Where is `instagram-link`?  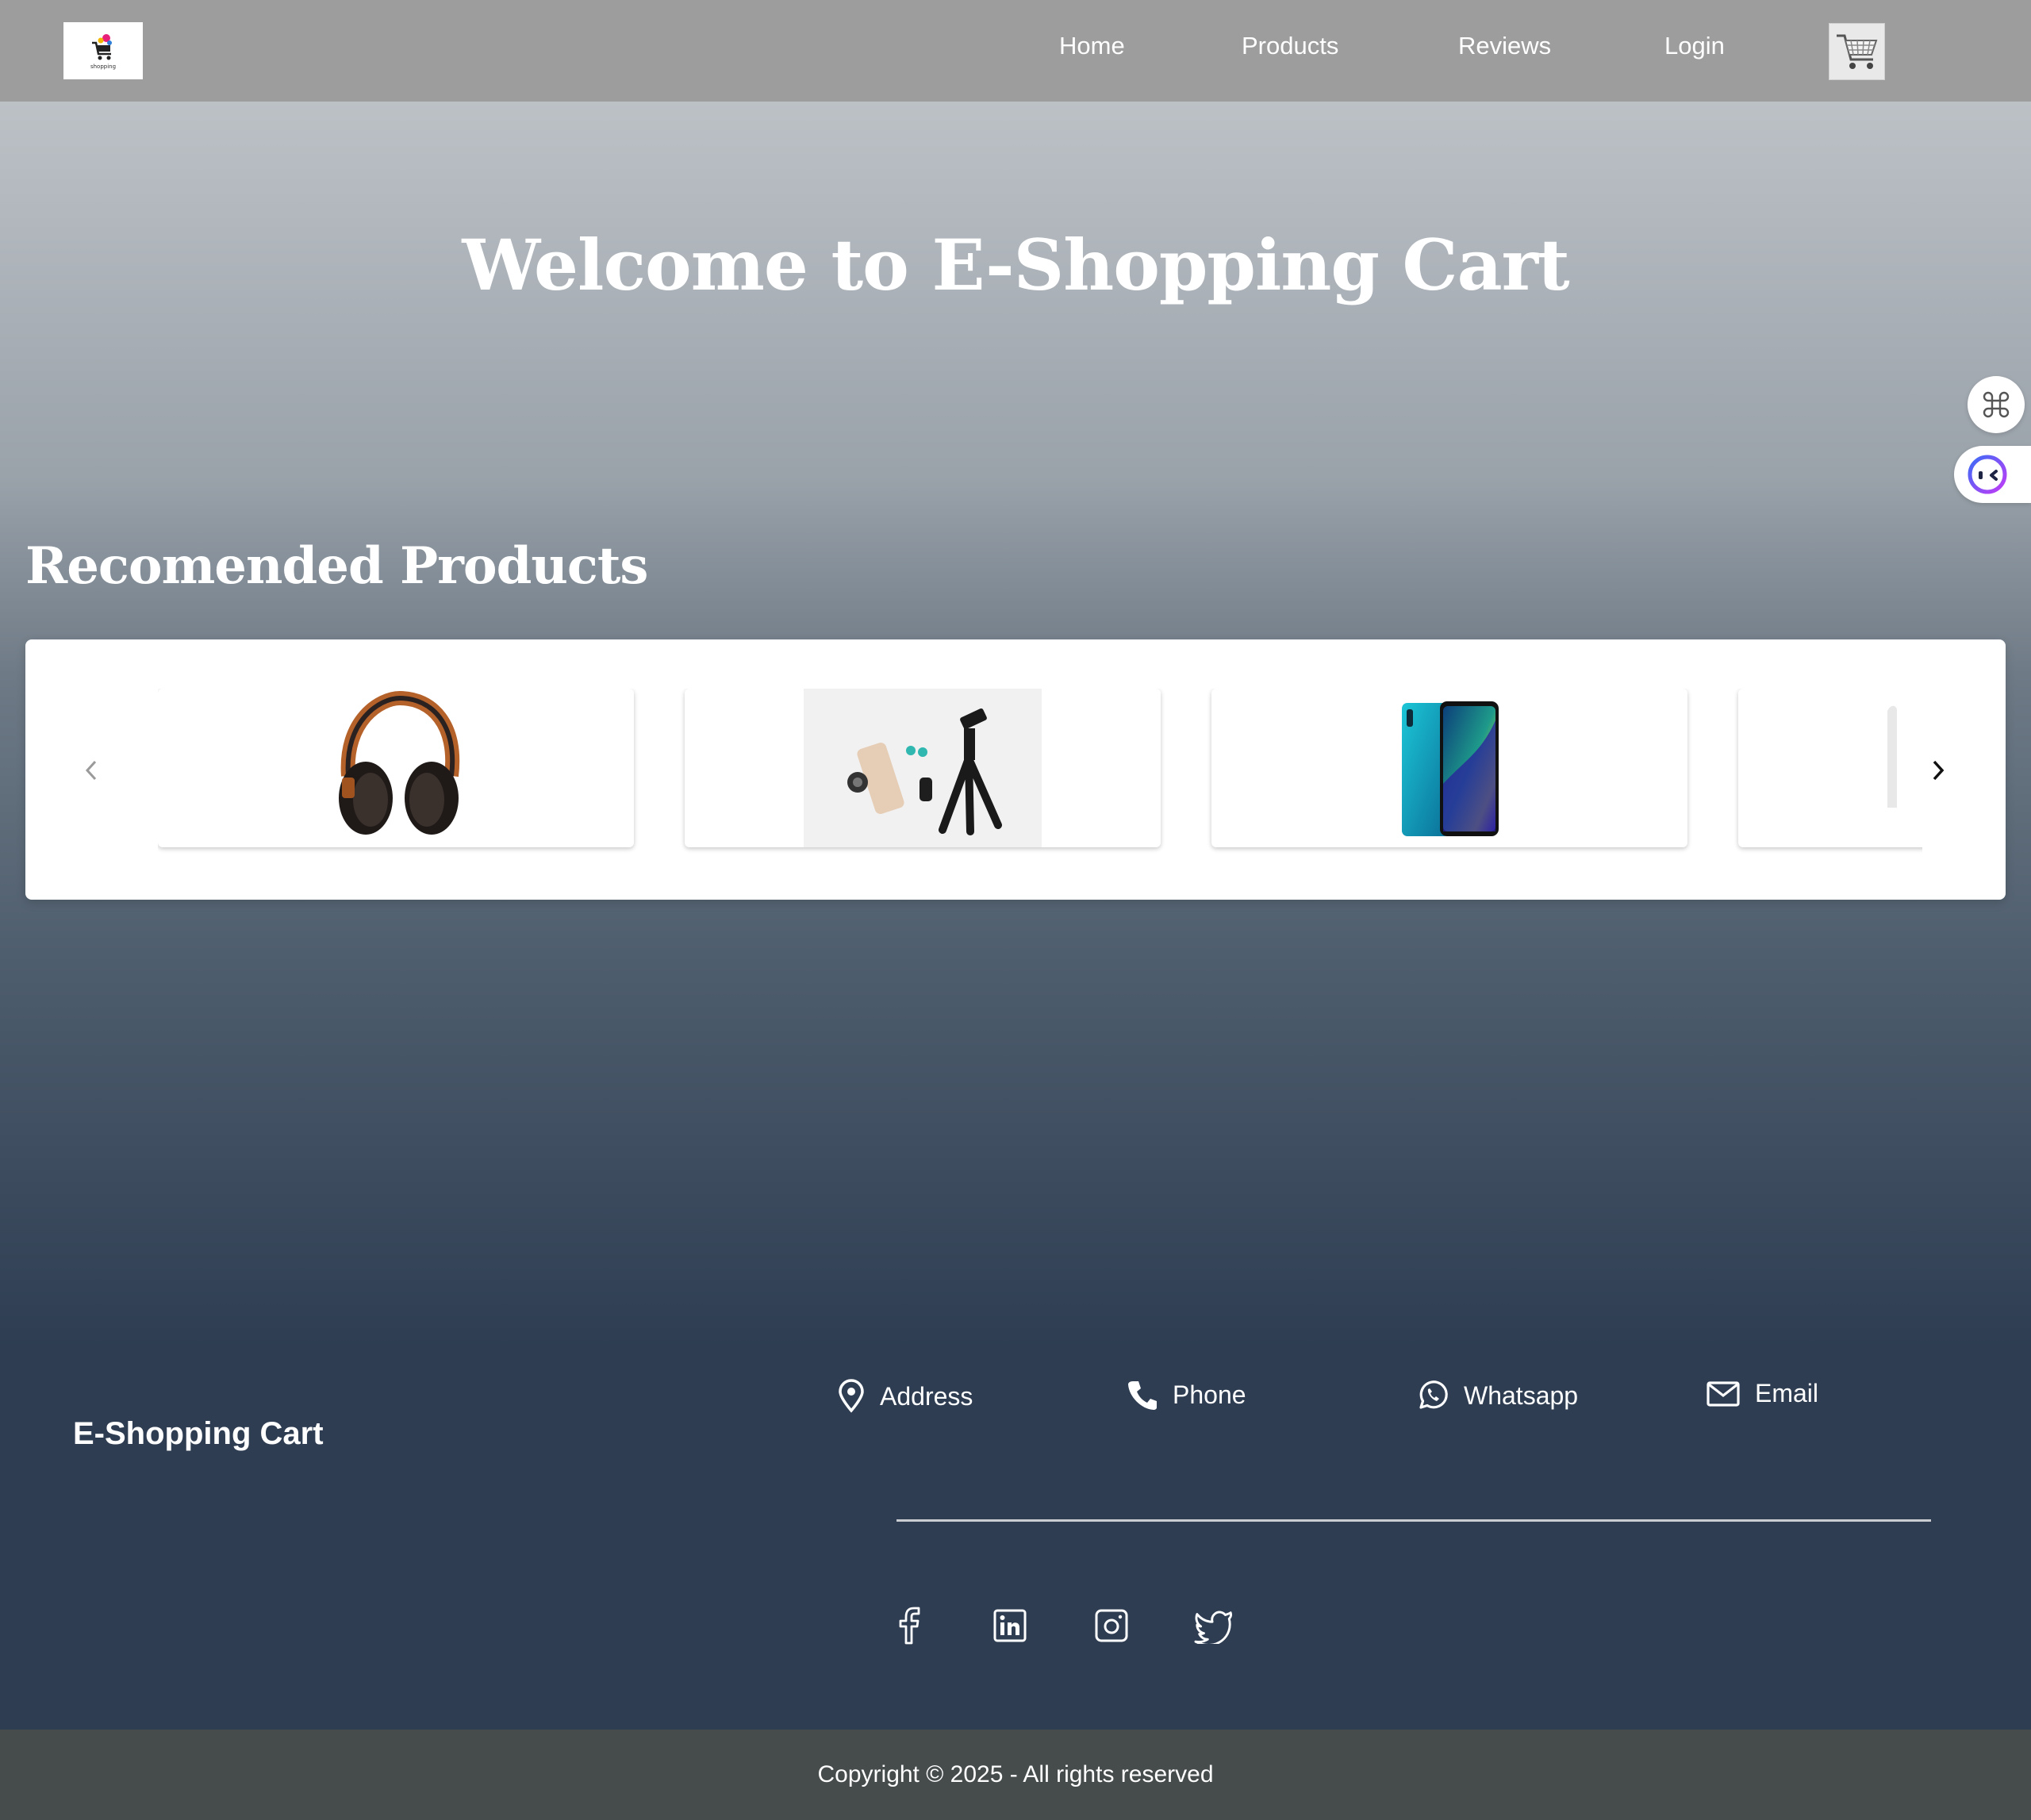 instagram-link is located at coordinates (1111, 1625).